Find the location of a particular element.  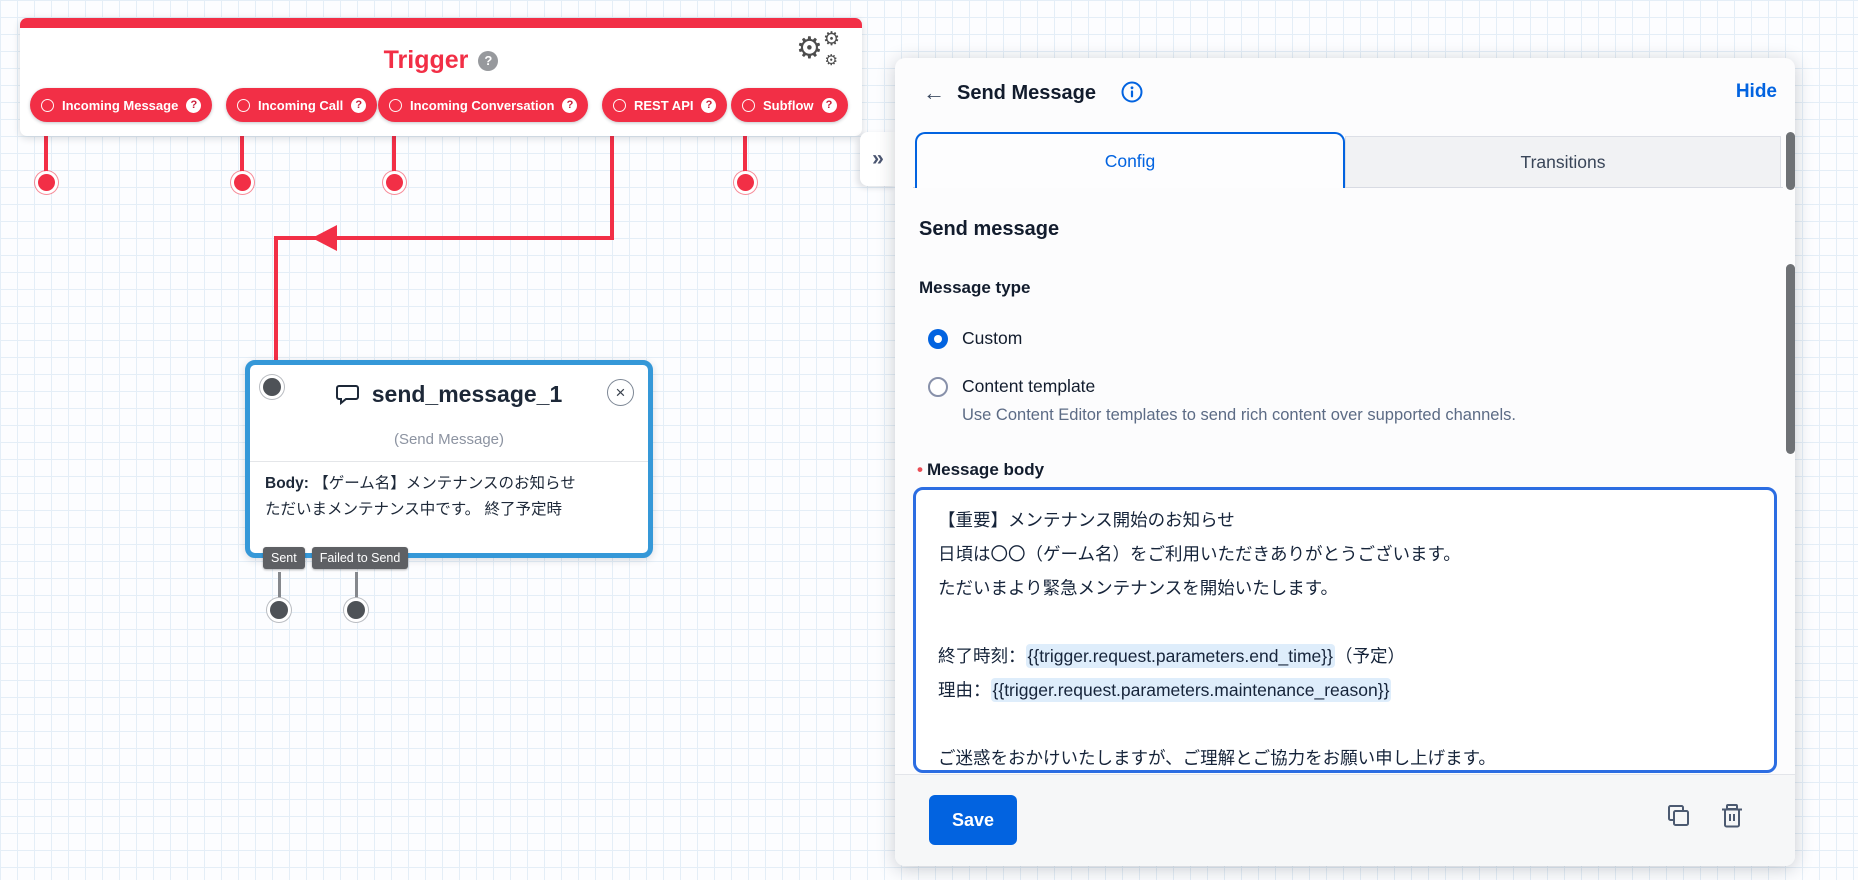

radio-content-template-label: Content template is located at coordinates (1028, 386).